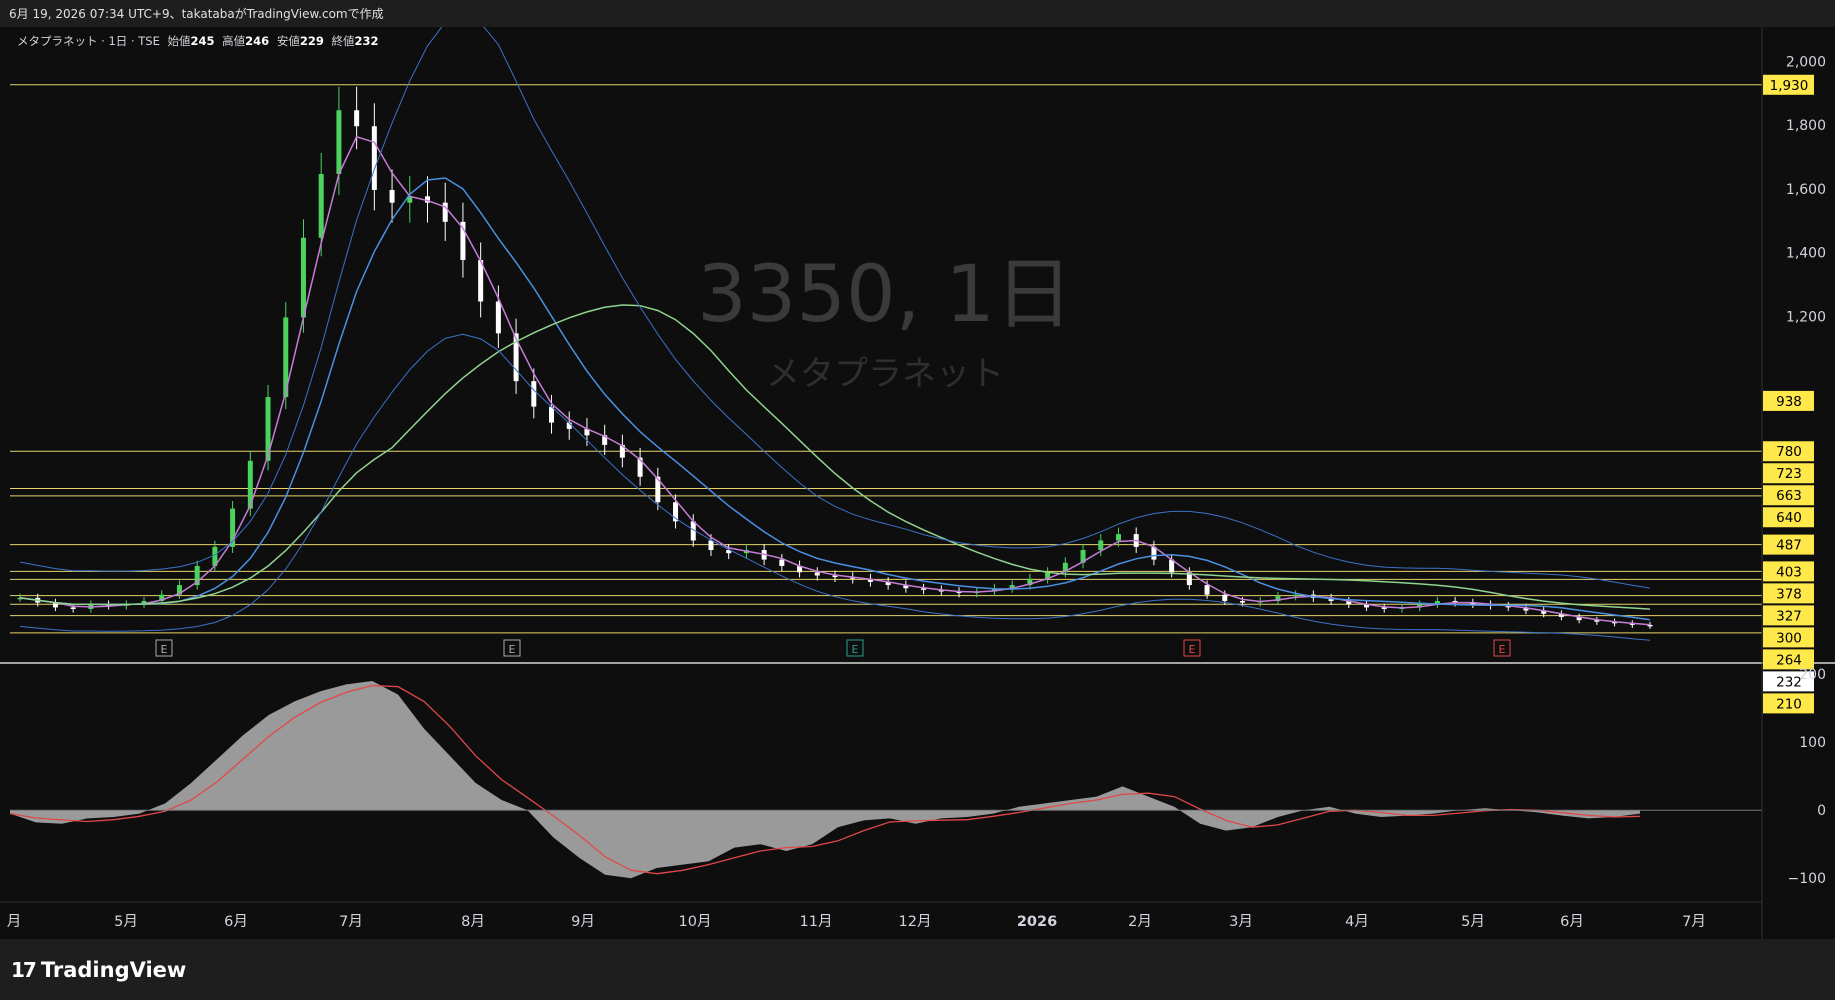 The width and height of the screenshot is (1835, 1000). What do you see at coordinates (1812, 675) in the screenshot?
I see `macd-y-tick-label: 200` at bounding box center [1812, 675].